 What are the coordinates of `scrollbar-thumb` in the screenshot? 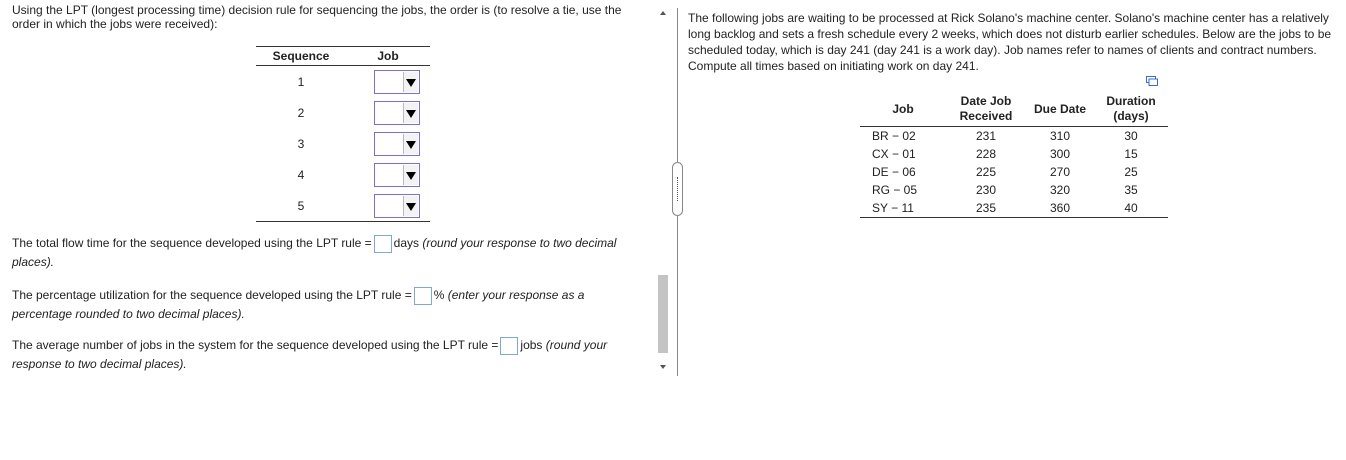 It's located at (663, 314).